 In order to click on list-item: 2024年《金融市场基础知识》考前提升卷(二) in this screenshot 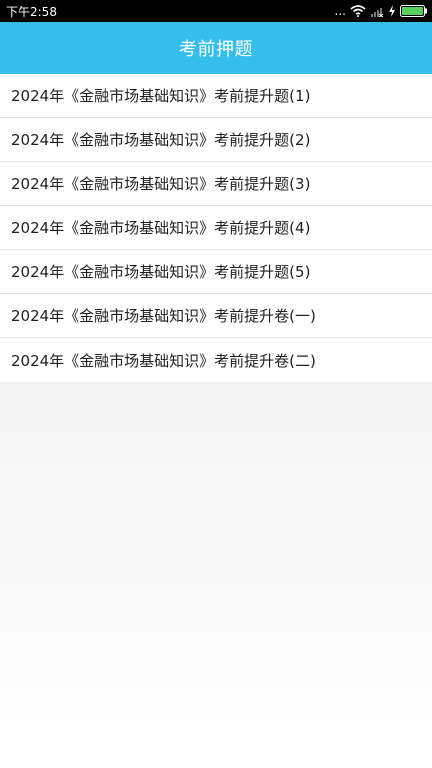, I will do `click(216, 360)`.